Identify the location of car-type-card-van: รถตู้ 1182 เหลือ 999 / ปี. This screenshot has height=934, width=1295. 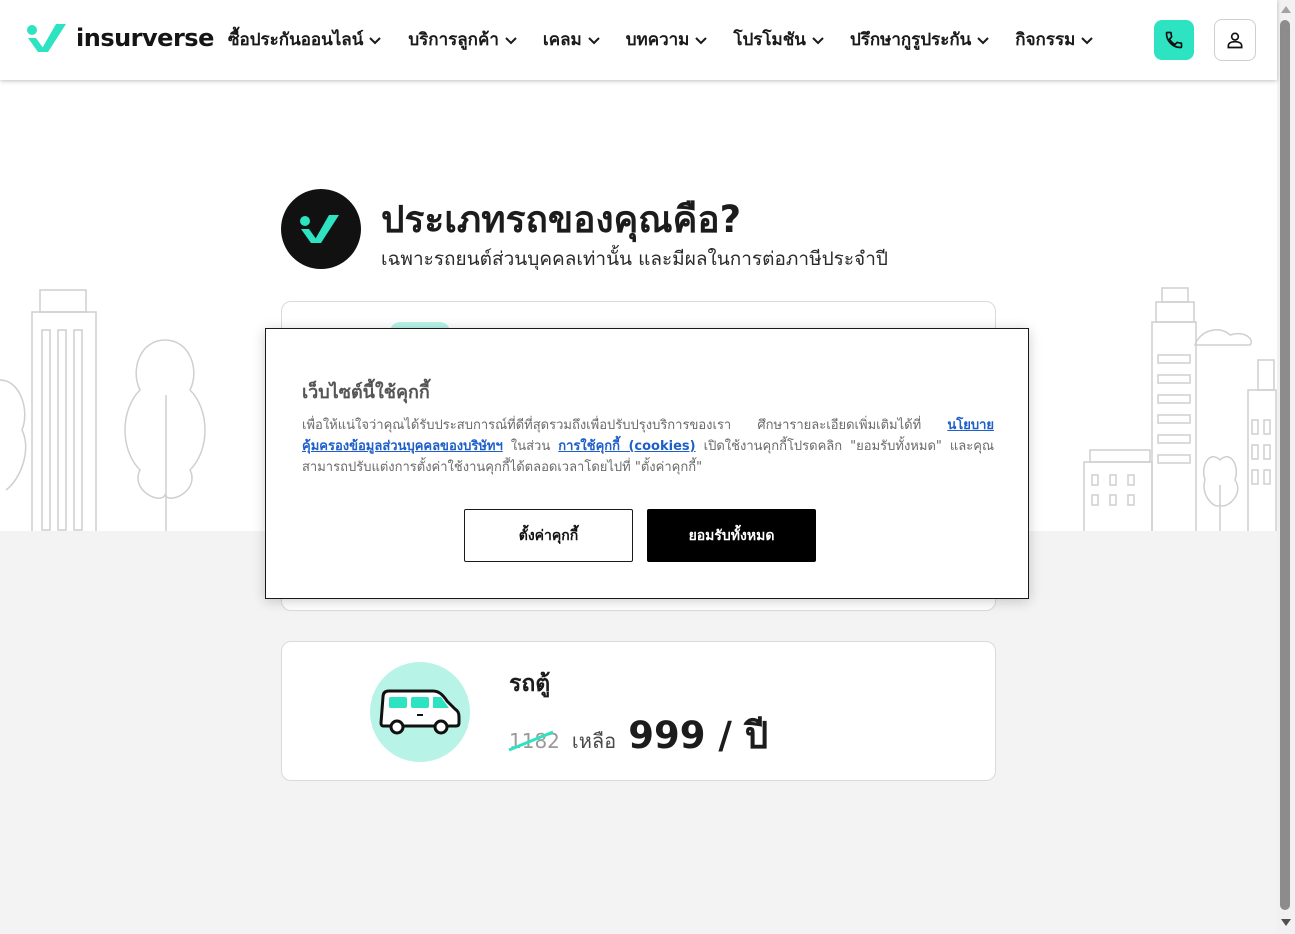
(638, 711).